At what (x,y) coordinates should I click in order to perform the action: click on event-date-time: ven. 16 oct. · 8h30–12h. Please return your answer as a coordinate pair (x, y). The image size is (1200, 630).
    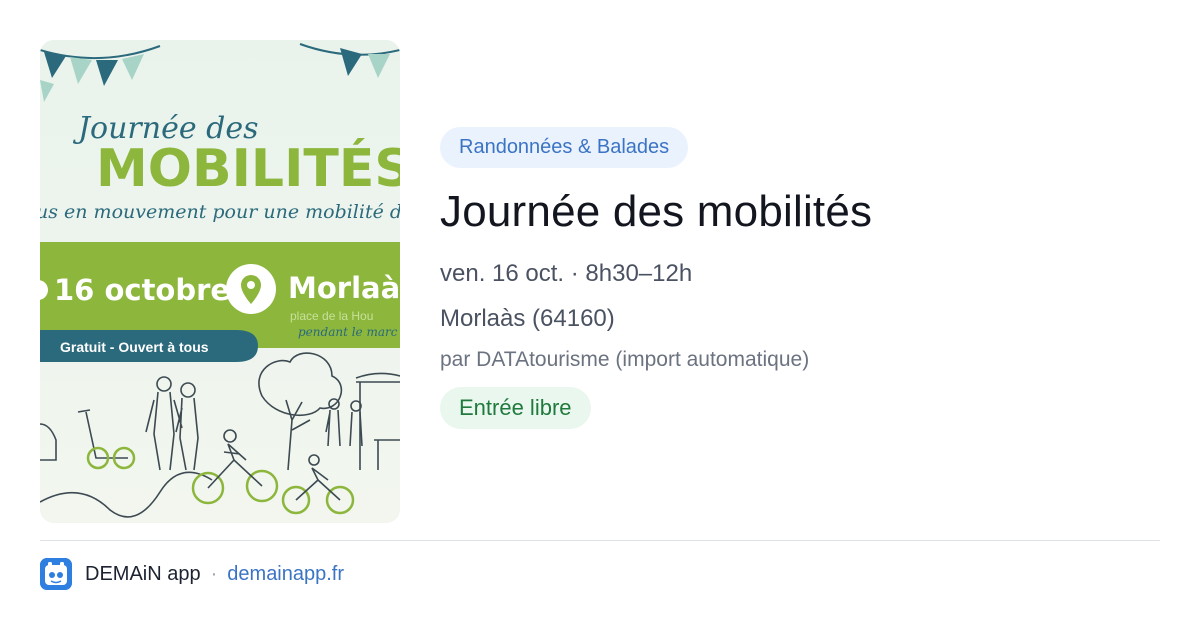
    Looking at the image, I should click on (566, 273).